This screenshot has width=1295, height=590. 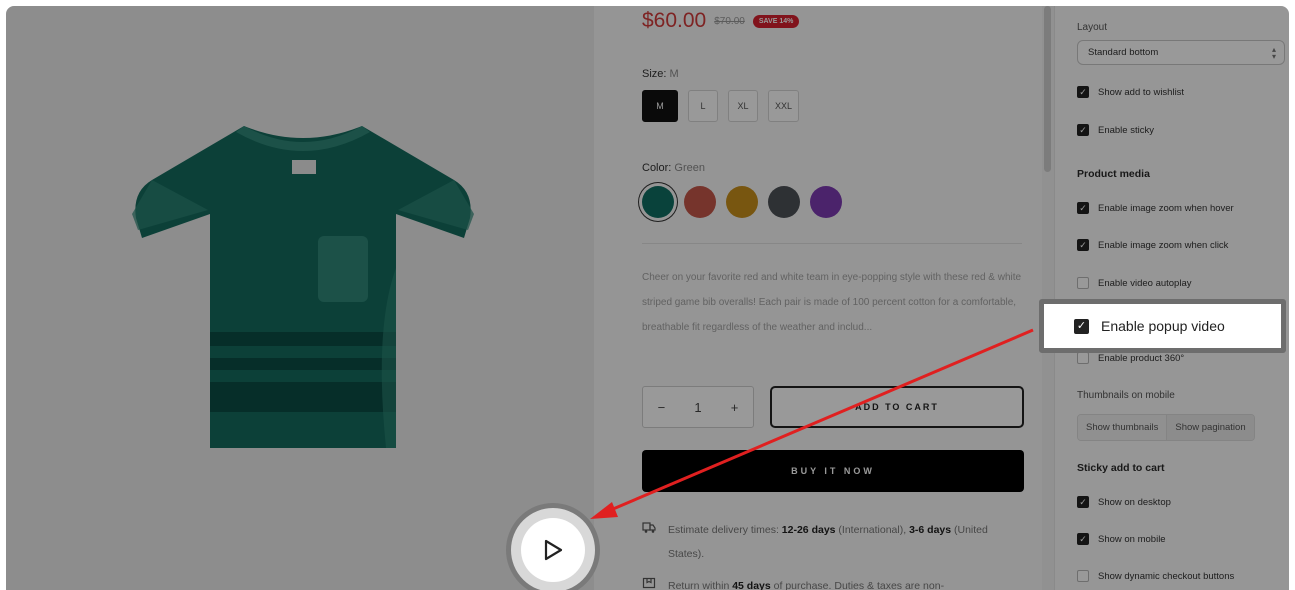 I want to click on play-button-highlight, so click(x=553, y=546).